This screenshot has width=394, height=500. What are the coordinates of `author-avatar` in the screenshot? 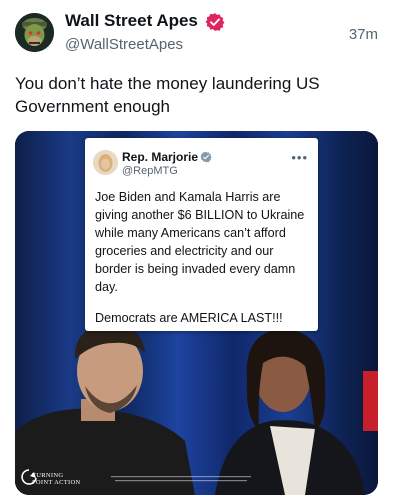 It's located at (34, 32).